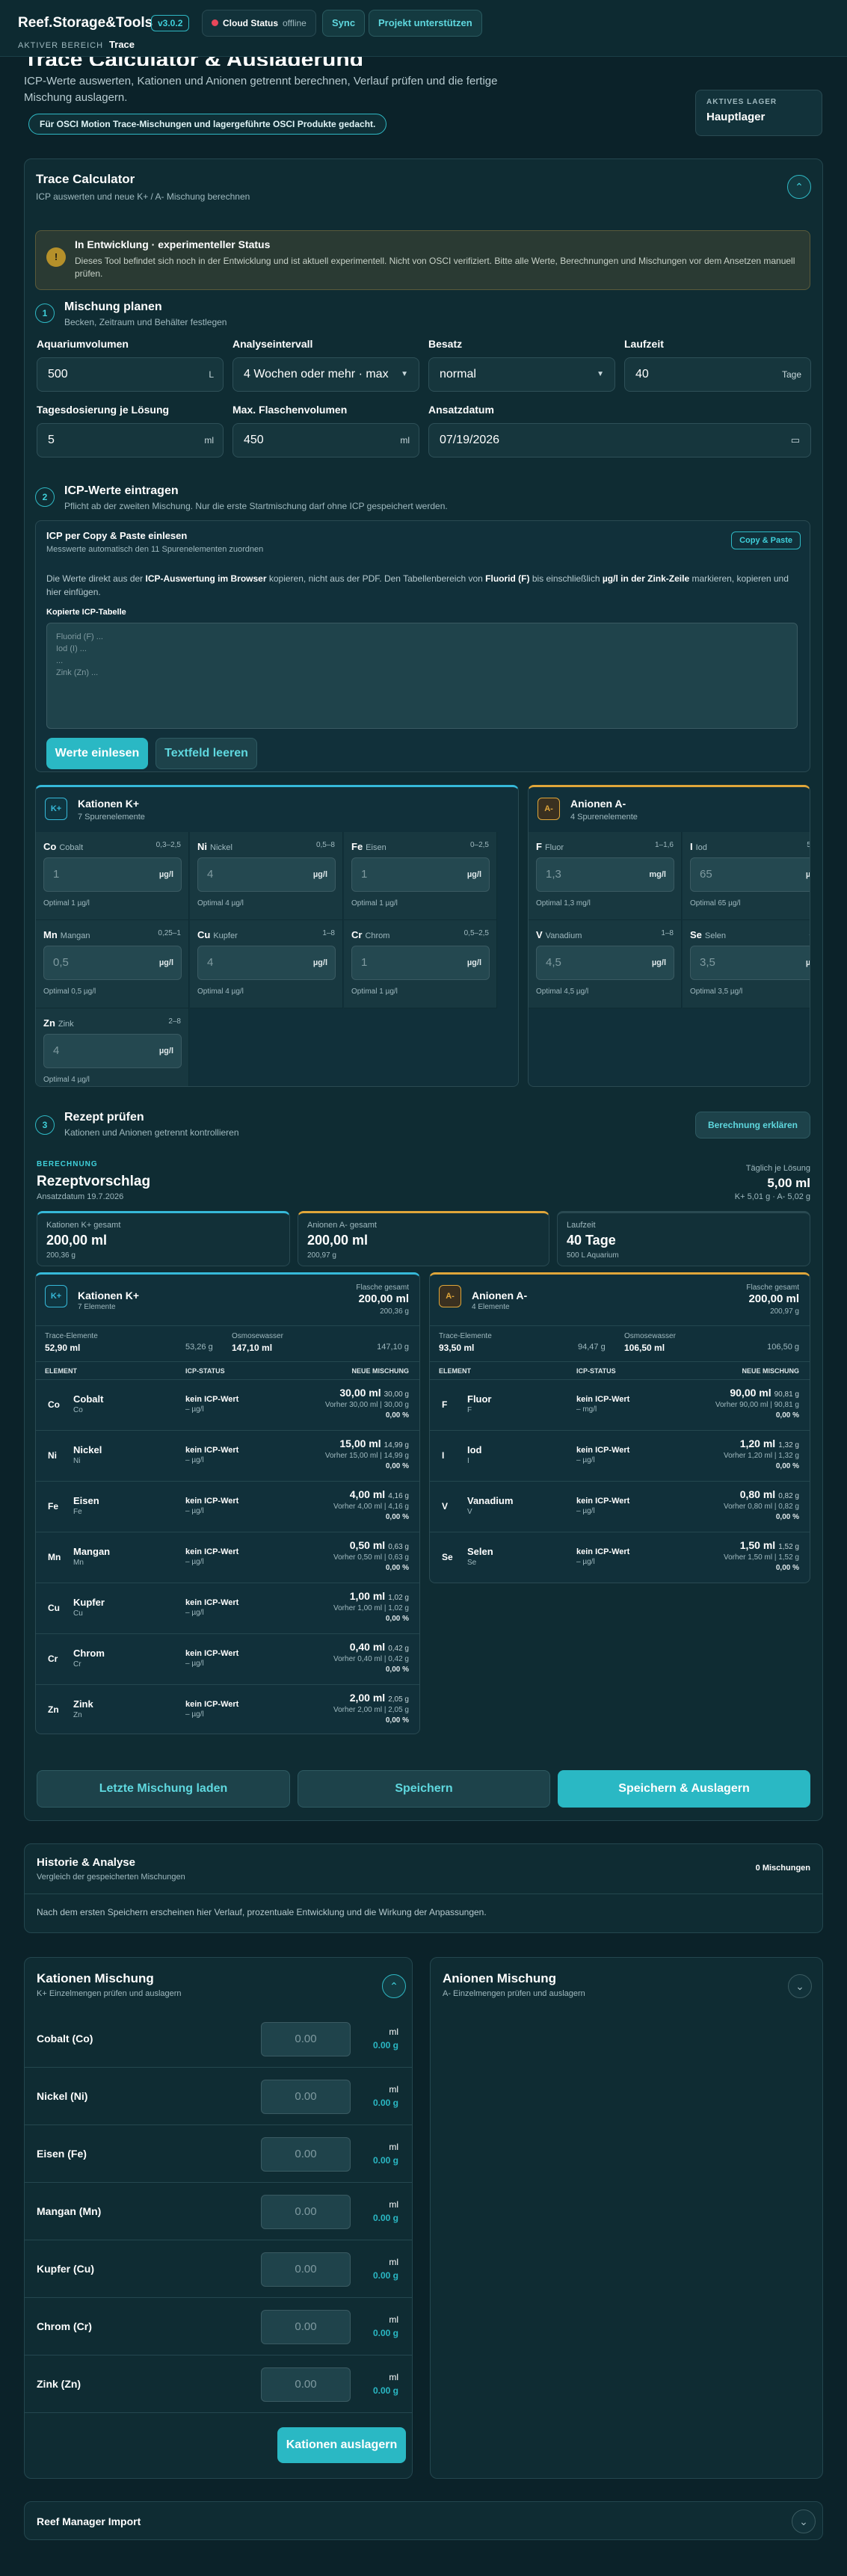 The width and height of the screenshot is (847, 2576). Describe the element at coordinates (95, 1978) in the screenshot. I see `cations-mix-title: Kationen Mischung` at that location.